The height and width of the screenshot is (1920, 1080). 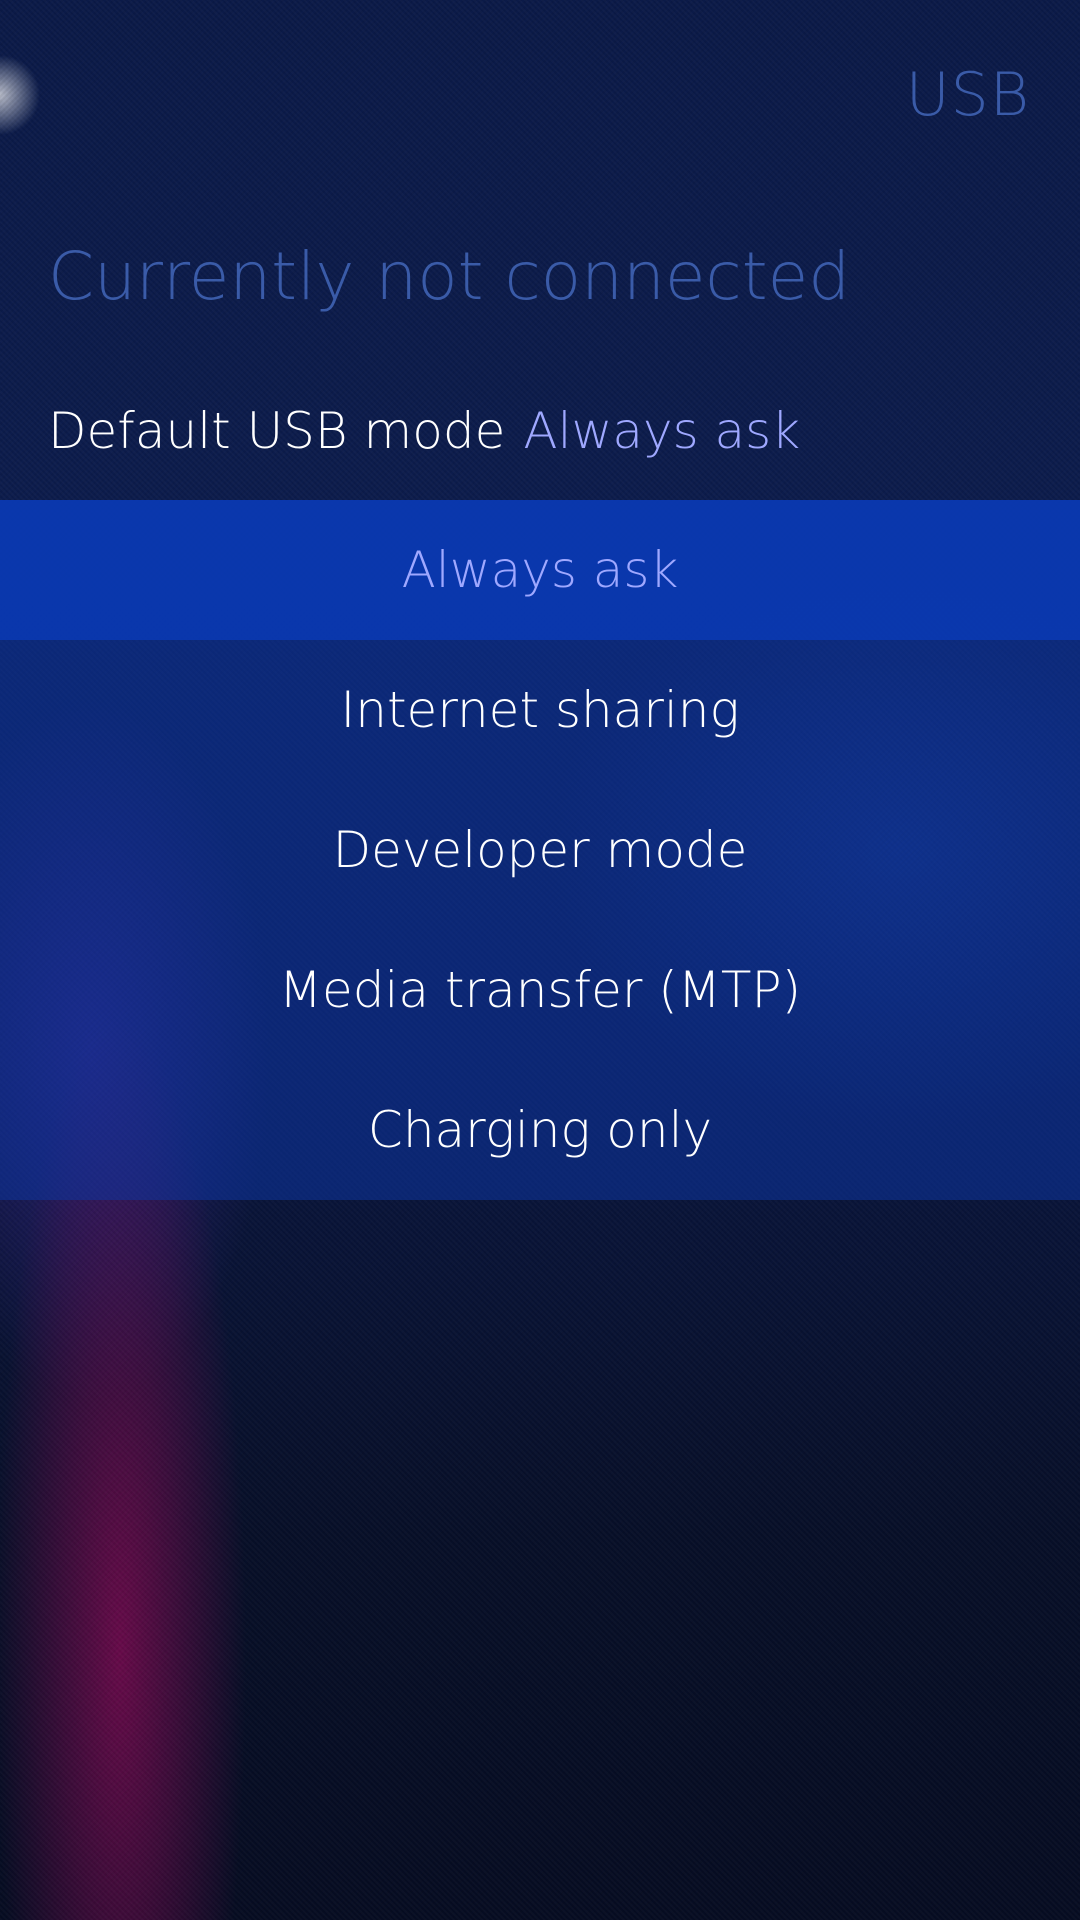 I want to click on combobox-value: Always ask, so click(x=662, y=431).